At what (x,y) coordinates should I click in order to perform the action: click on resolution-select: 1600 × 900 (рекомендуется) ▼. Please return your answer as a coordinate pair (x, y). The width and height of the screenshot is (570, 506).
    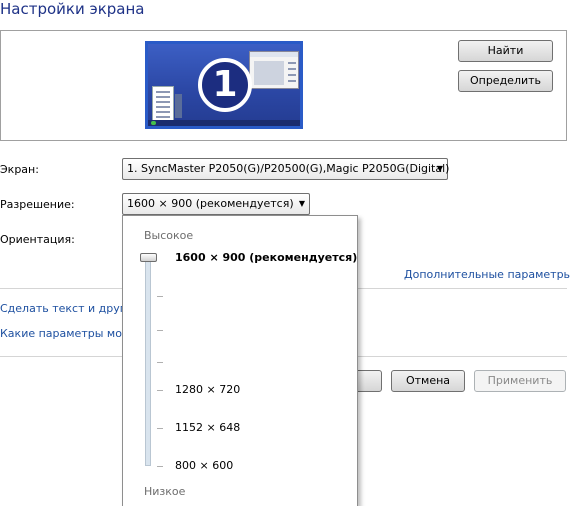
    Looking at the image, I should click on (216, 204).